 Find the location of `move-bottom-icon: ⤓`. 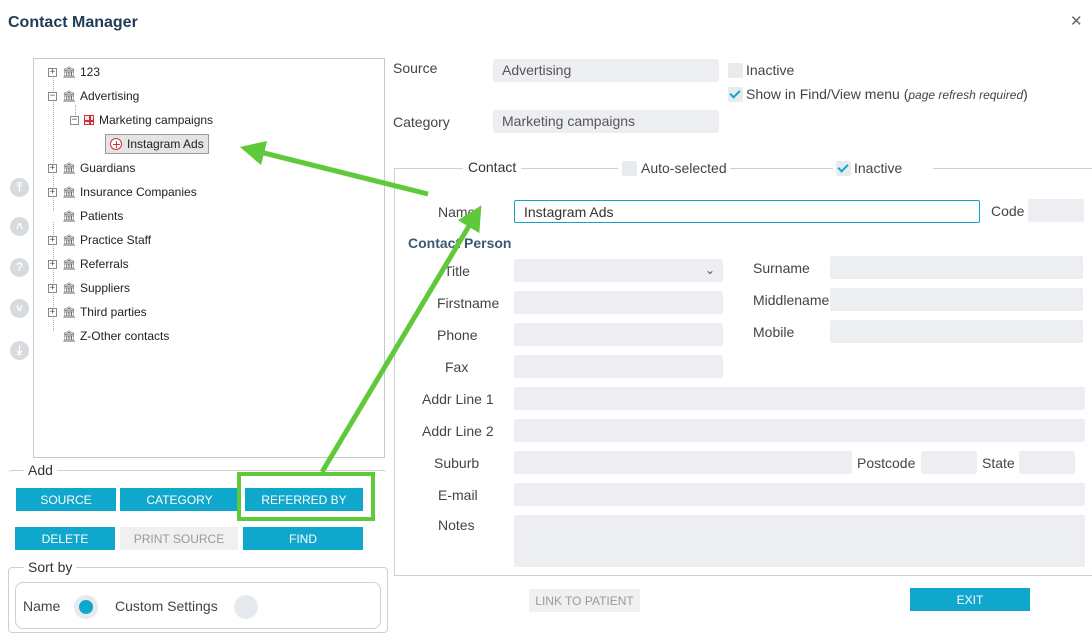

move-bottom-icon: ⤓ is located at coordinates (19, 350).